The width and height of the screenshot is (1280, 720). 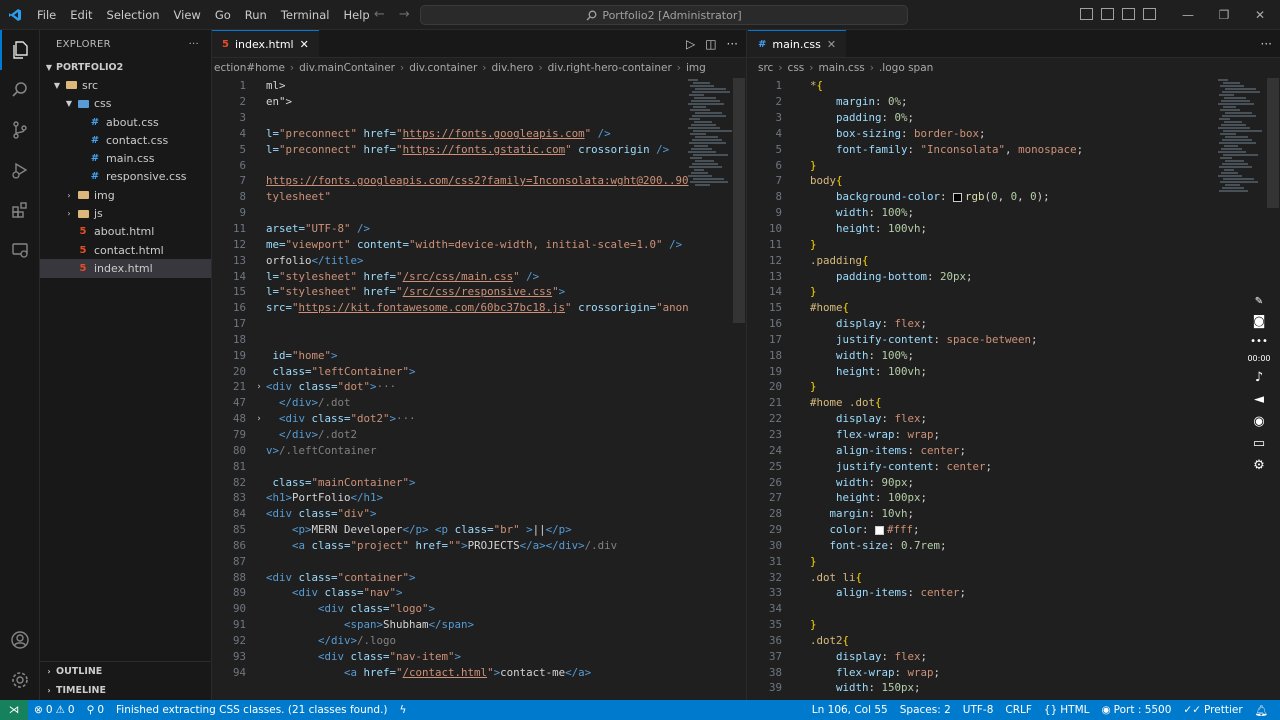 What do you see at coordinates (259, 419) in the screenshot?
I see `fold-chevron-icon: ›` at bounding box center [259, 419].